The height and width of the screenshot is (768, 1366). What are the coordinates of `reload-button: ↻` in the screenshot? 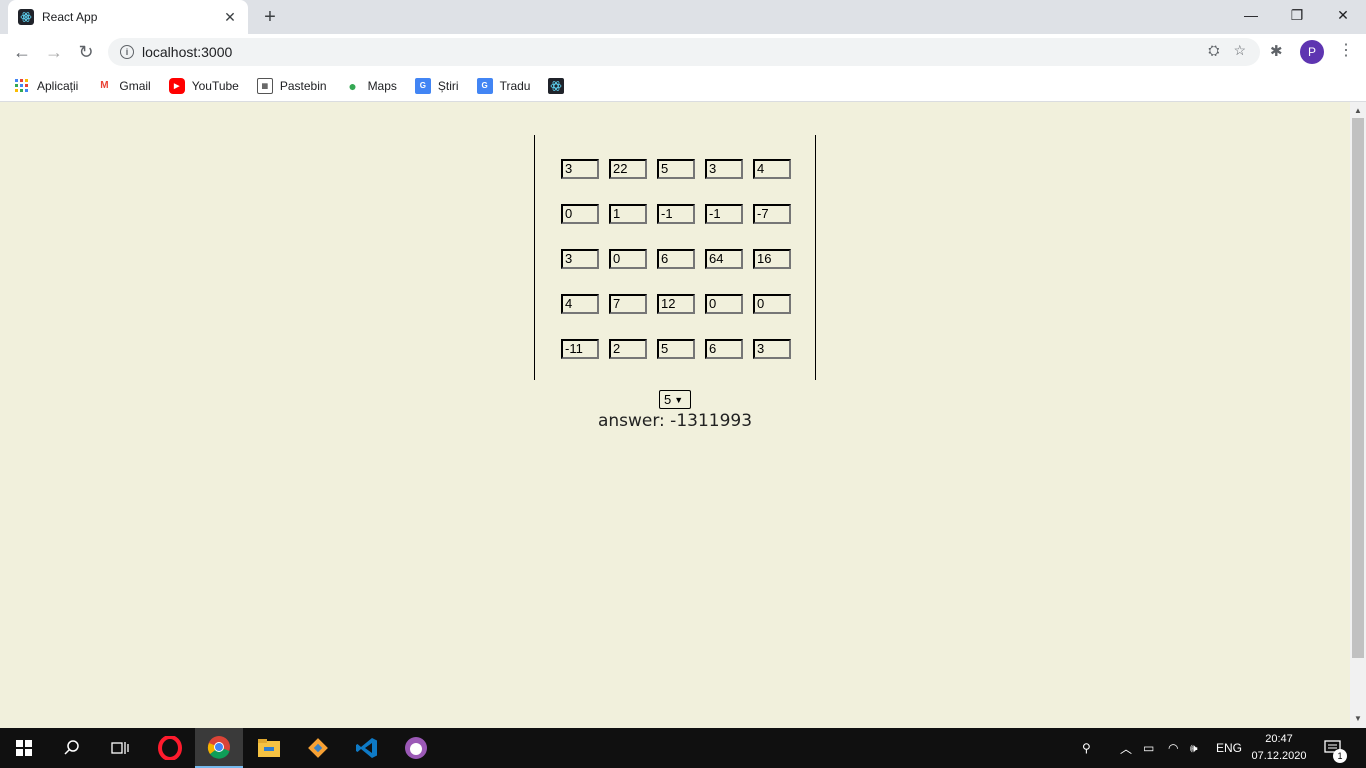 It's located at (86, 52).